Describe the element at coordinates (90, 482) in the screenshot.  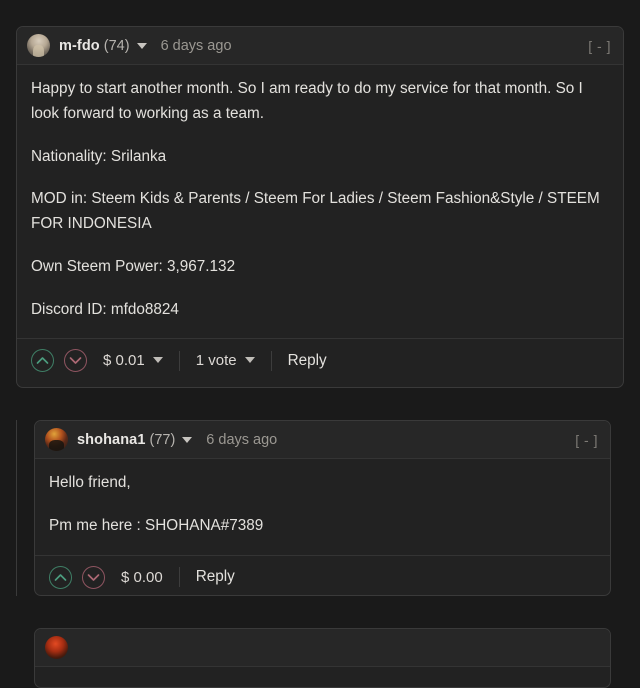
I see `comment-paragraph: Hello friend,` at that location.